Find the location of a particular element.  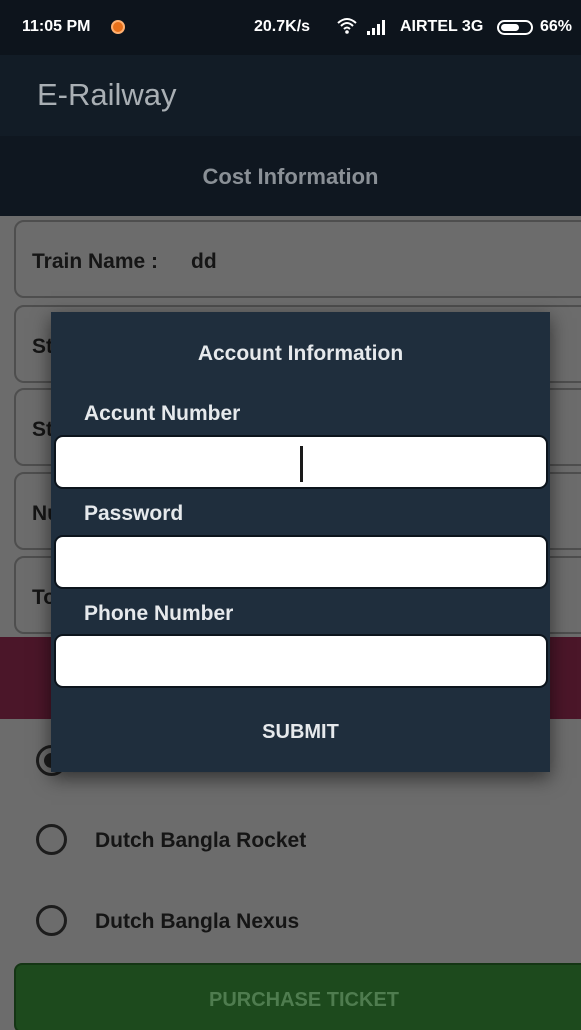

submit-button: SUBMIT is located at coordinates (300, 732).